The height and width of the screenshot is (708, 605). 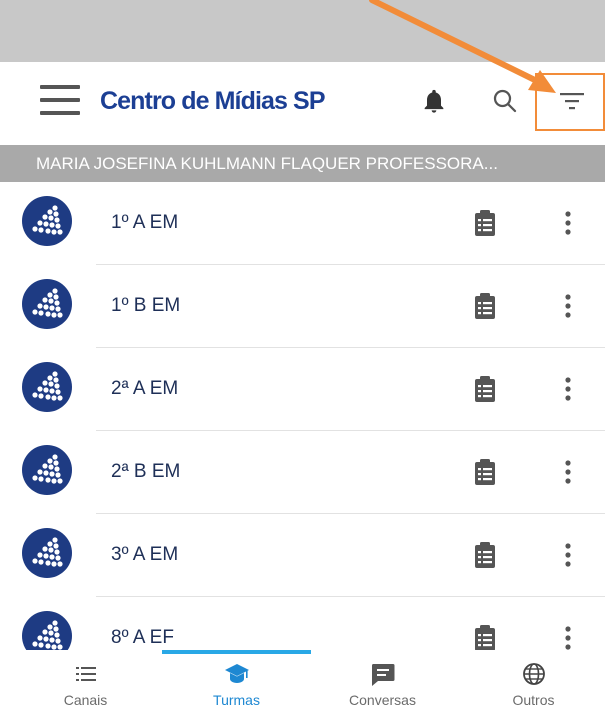 What do you see at coordinates (505, 101) in the screenshot?
I see `search-icon` at bounding box center [505, 101].